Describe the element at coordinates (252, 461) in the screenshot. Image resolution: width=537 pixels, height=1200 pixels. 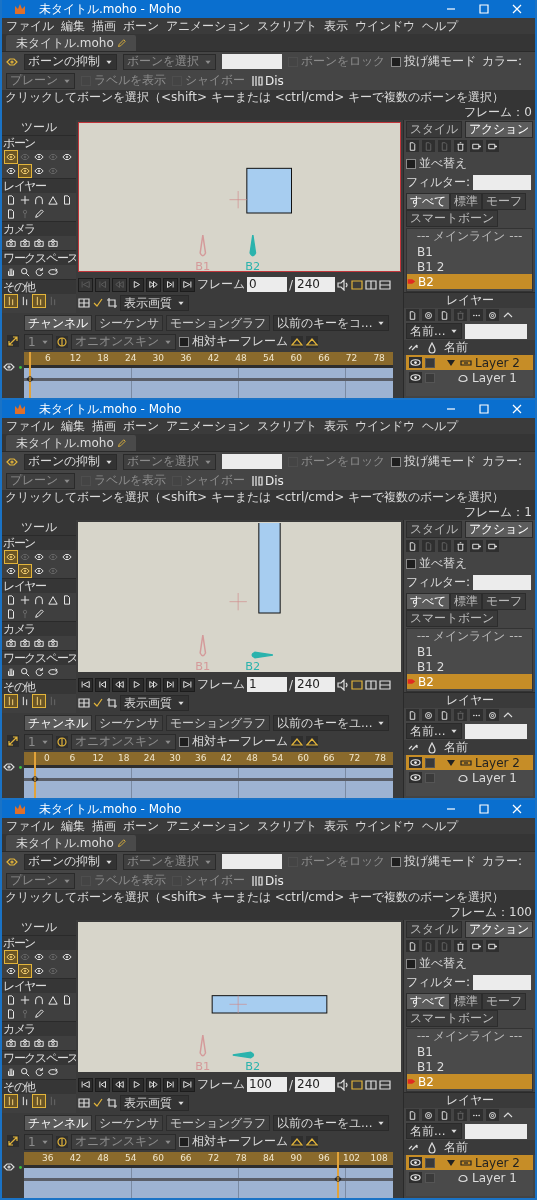
I see `text-field` at that location.